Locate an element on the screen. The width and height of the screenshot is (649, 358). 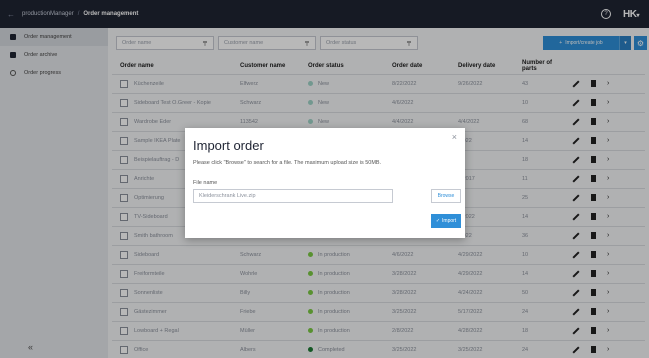
dialog-title: Import order is located at coordinates (228, 145).